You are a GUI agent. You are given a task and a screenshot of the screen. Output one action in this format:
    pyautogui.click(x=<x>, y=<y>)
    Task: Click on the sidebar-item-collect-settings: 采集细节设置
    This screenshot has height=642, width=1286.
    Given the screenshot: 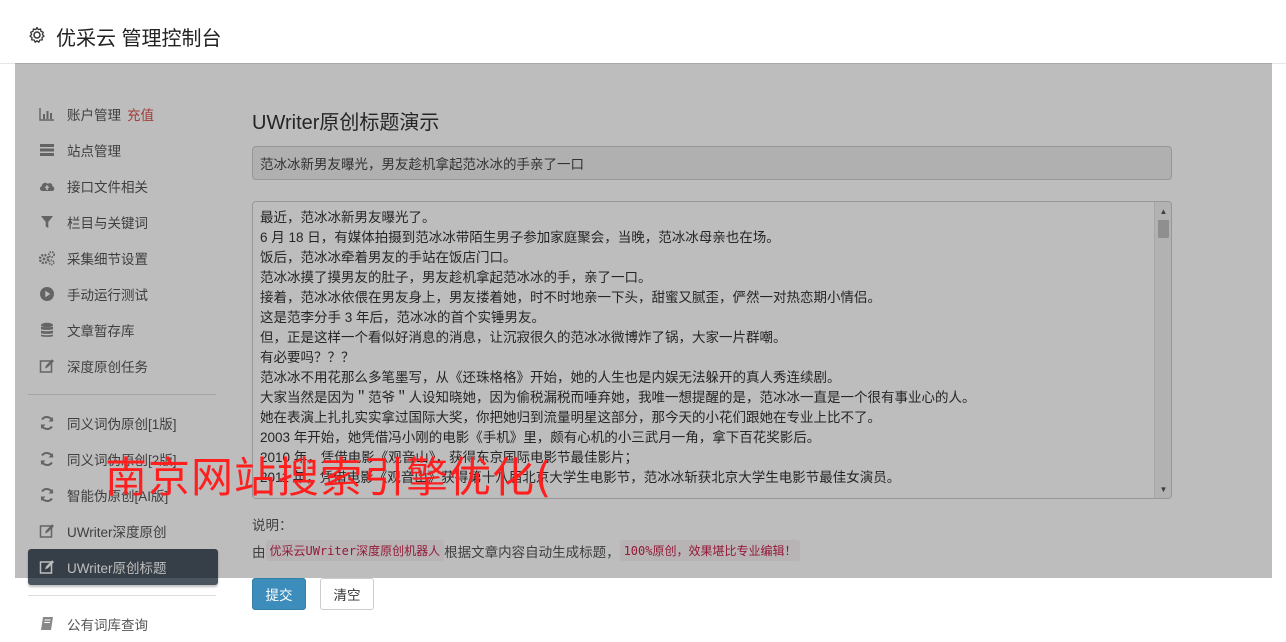 What is the action you would take?
    pyautogui.click(x=123, y=258)
    